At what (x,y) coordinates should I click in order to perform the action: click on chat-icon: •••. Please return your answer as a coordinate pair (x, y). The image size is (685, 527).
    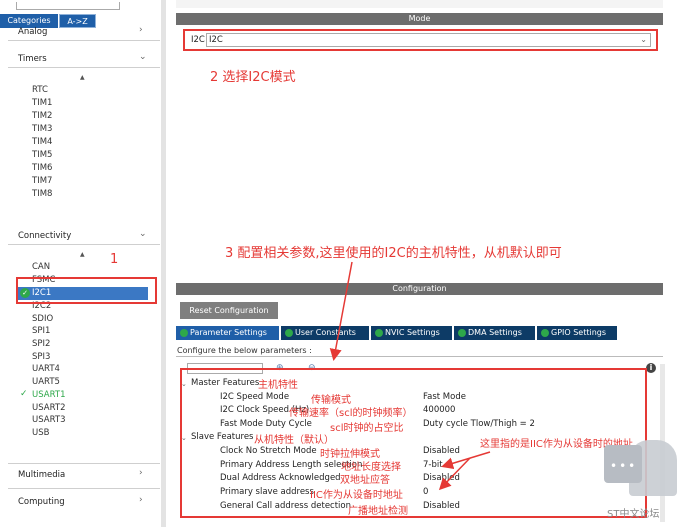
    Looking at the image, I should click on (623, 464).